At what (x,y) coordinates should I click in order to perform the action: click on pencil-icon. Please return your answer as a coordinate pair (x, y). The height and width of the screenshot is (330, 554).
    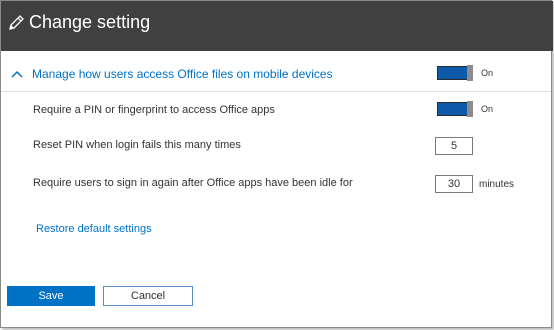
    Looking at the image, I should click on (16, 22).